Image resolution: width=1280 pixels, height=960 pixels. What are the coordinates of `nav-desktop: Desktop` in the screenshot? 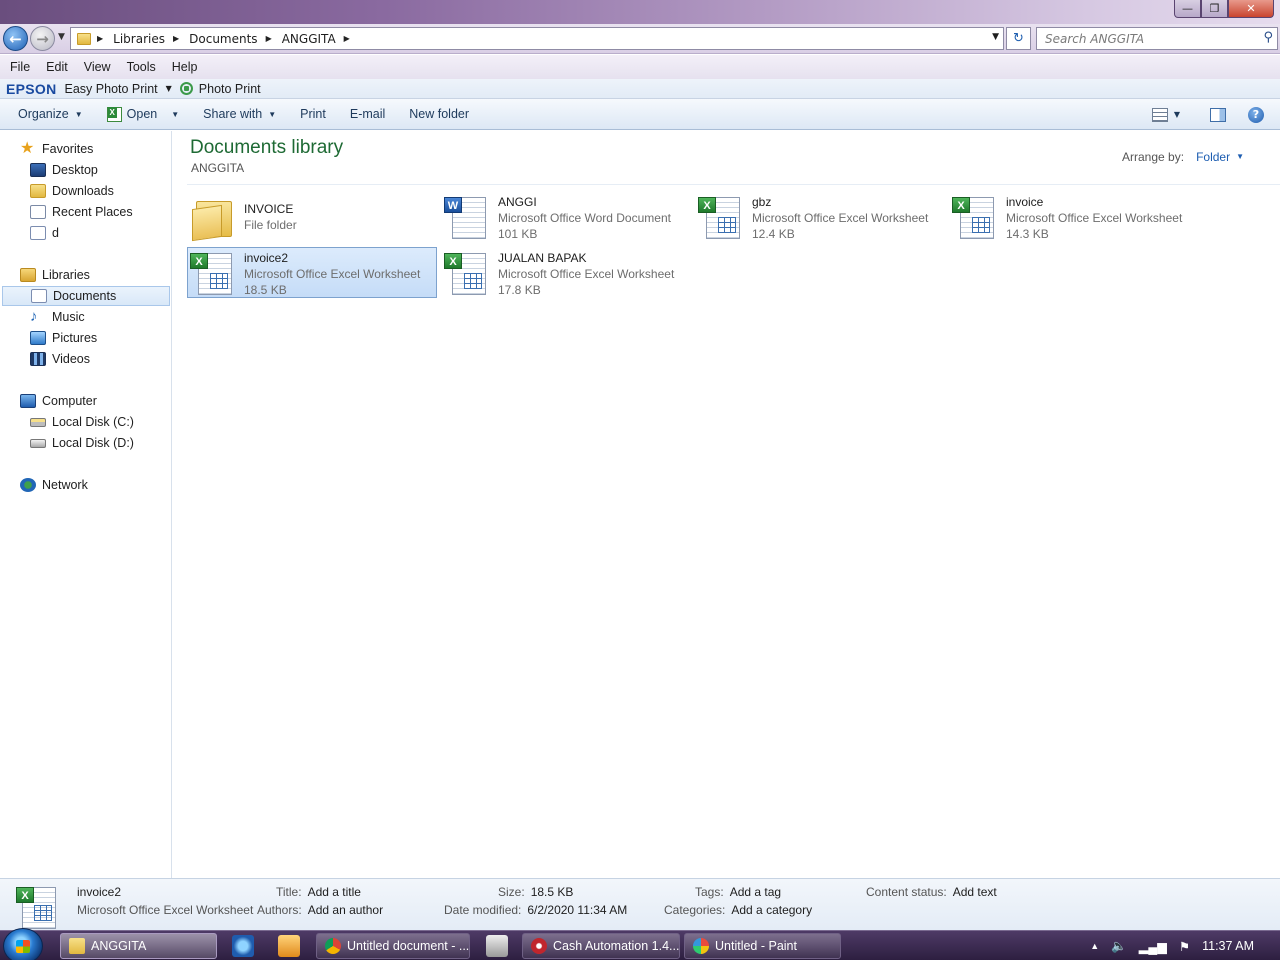 It's located at (64, 170).